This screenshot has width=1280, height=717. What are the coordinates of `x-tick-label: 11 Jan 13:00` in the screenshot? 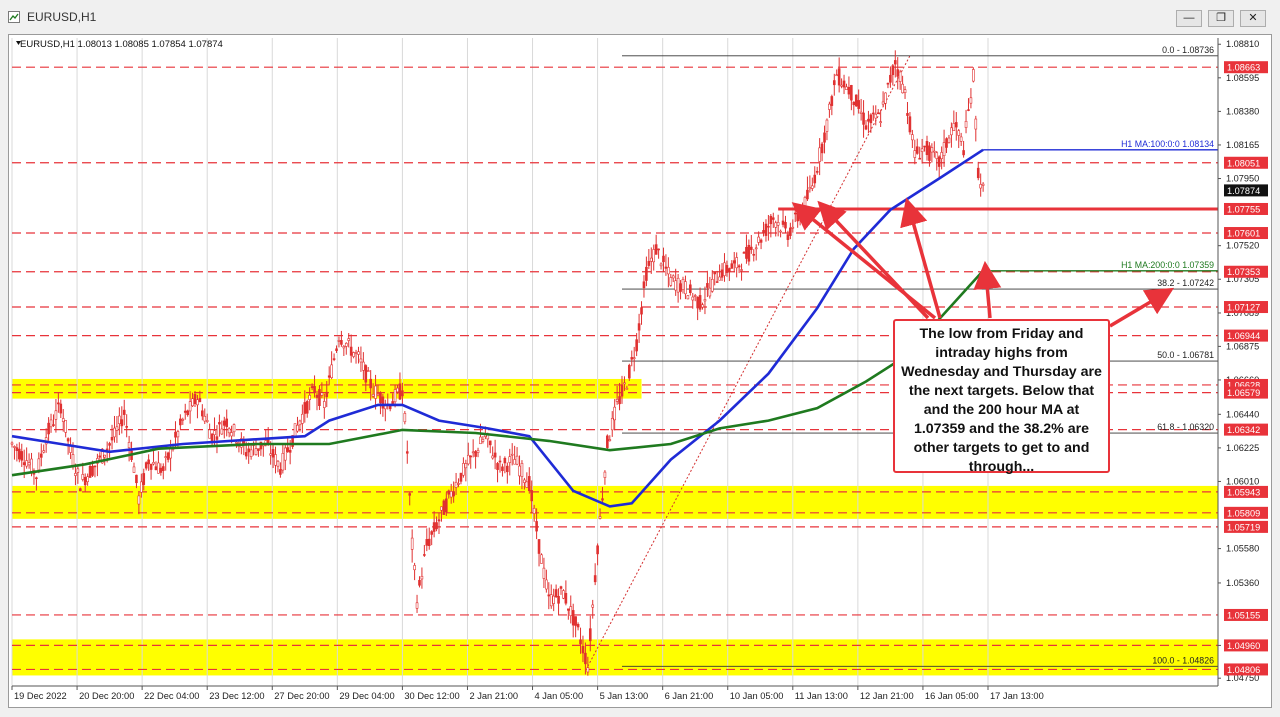 It's located at (821, 696).